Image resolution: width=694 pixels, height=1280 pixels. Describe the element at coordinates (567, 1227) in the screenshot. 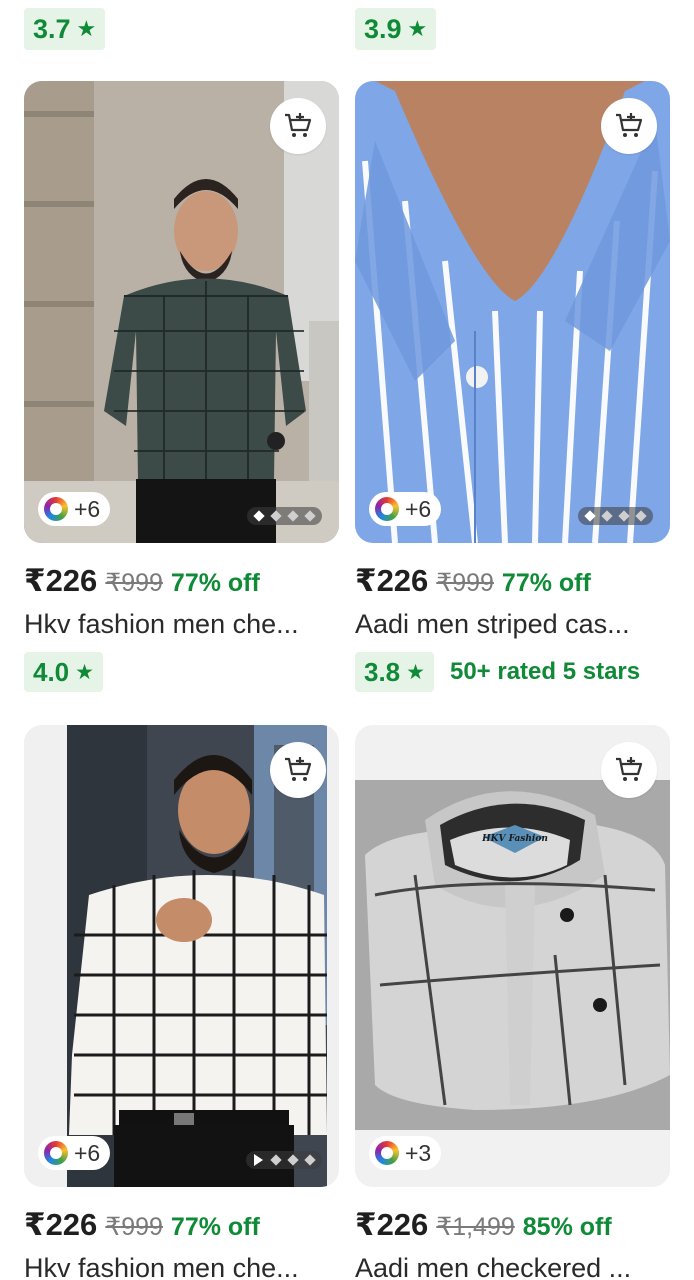

I see `discount-label: 85% off` at that location.